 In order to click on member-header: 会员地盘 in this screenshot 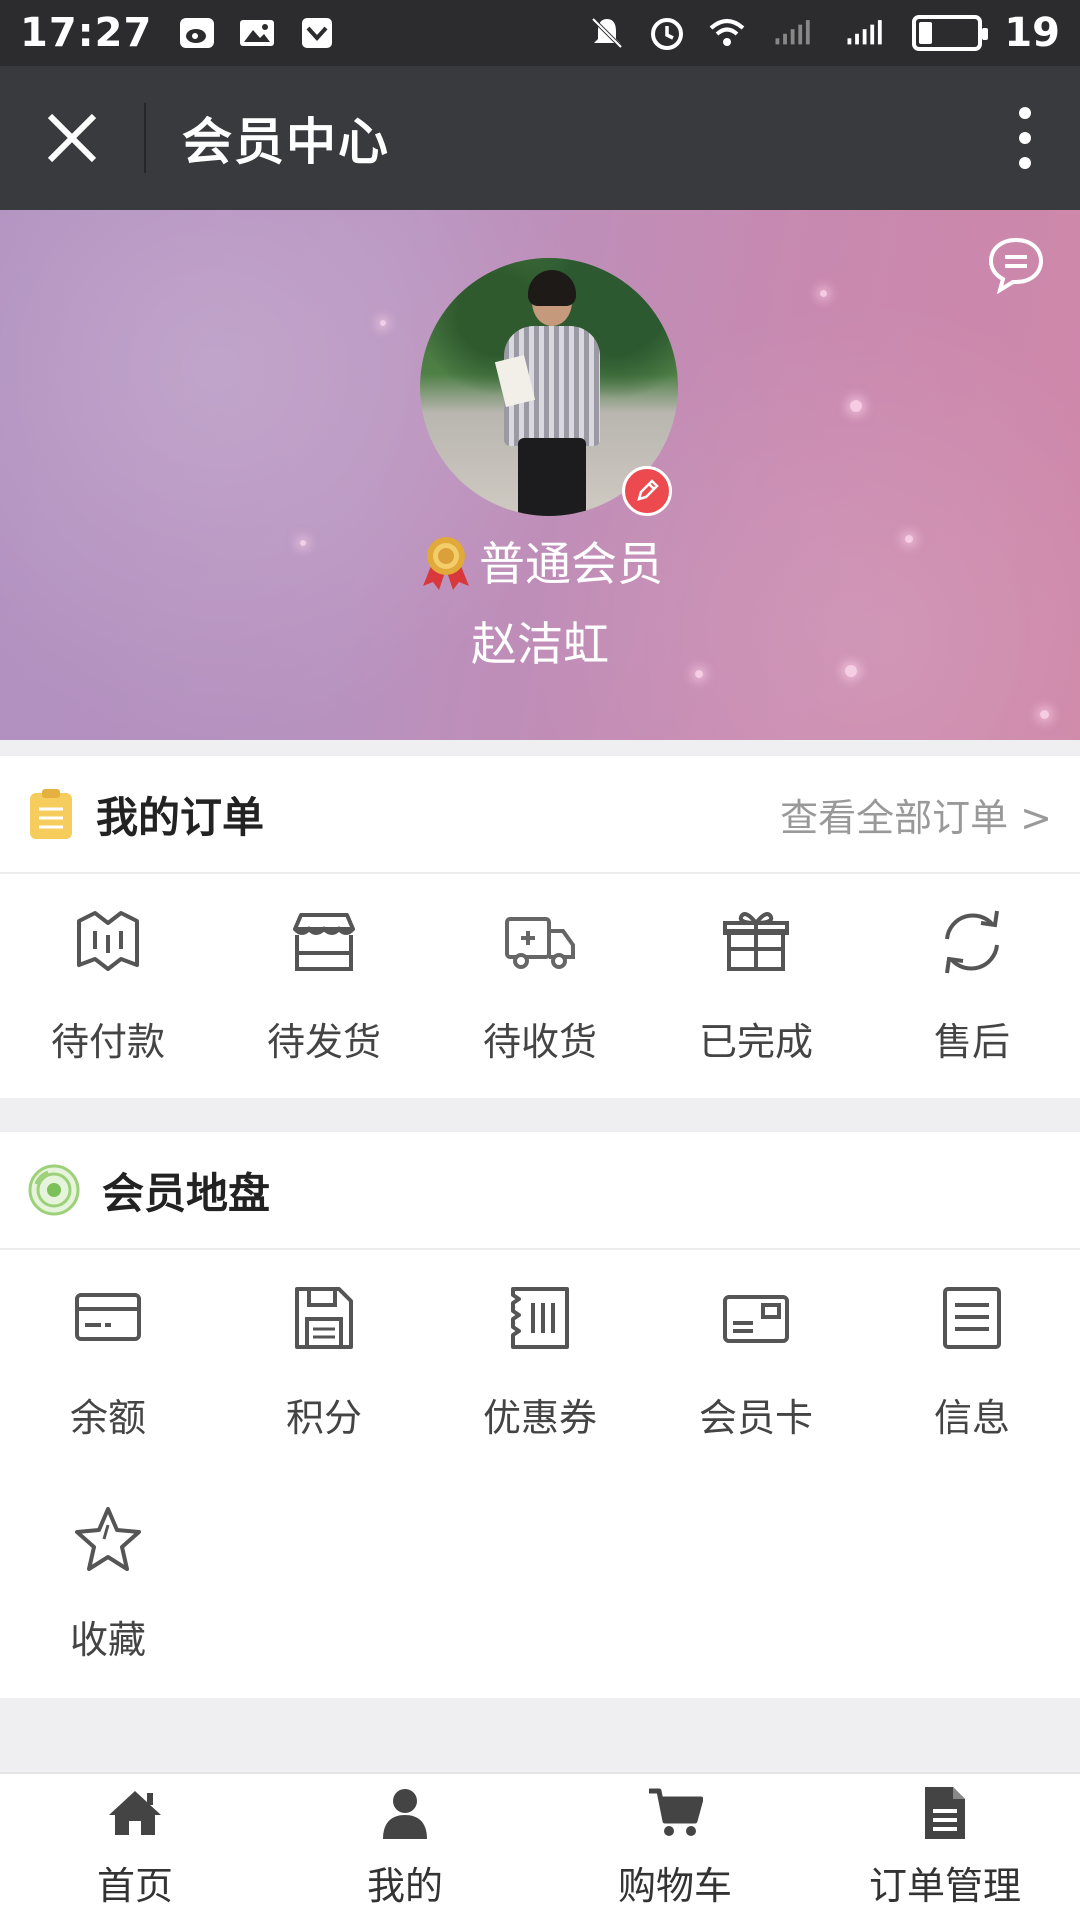, I will do `click(540, 1191)`.